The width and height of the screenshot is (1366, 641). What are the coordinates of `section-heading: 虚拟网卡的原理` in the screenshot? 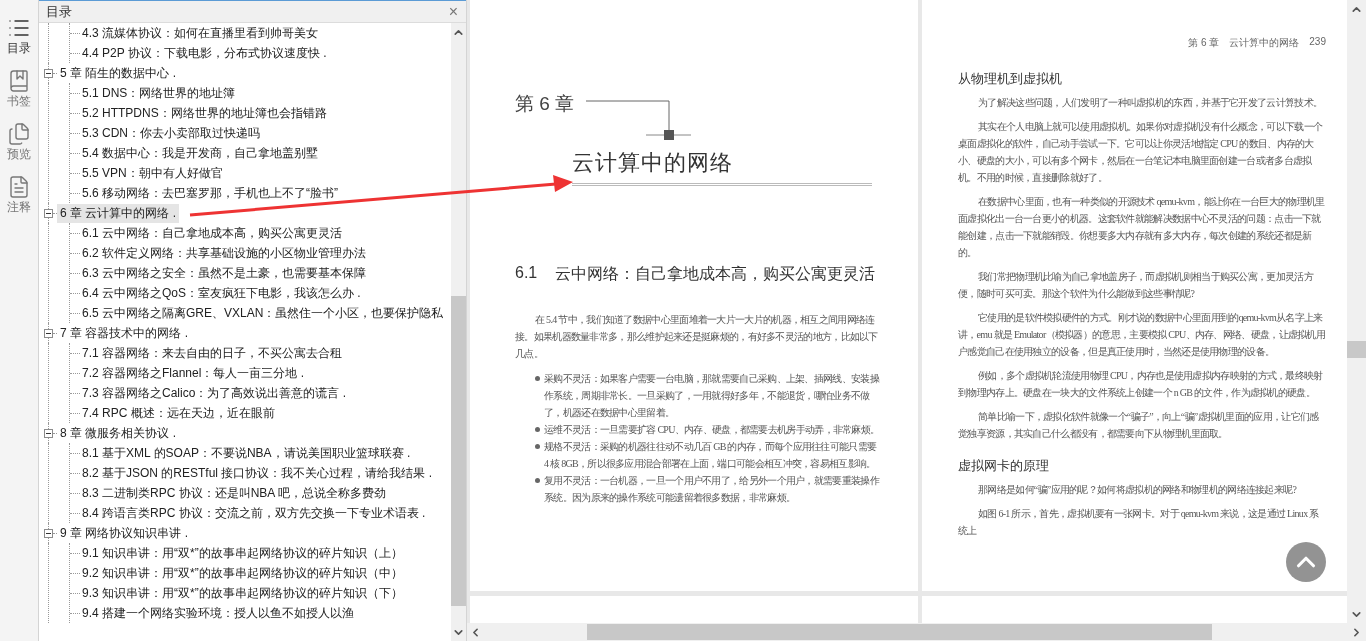 It's located at (1004, 466).